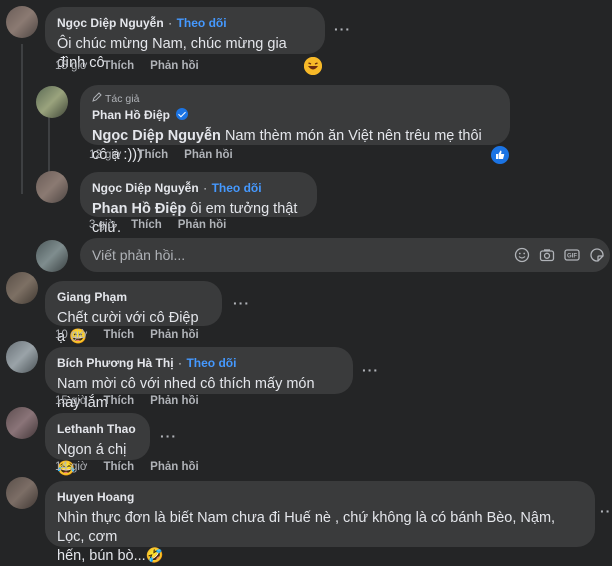 The height and width of the screenshot is (566, 612). I want to click on sticker-icon, so click(597, 255).